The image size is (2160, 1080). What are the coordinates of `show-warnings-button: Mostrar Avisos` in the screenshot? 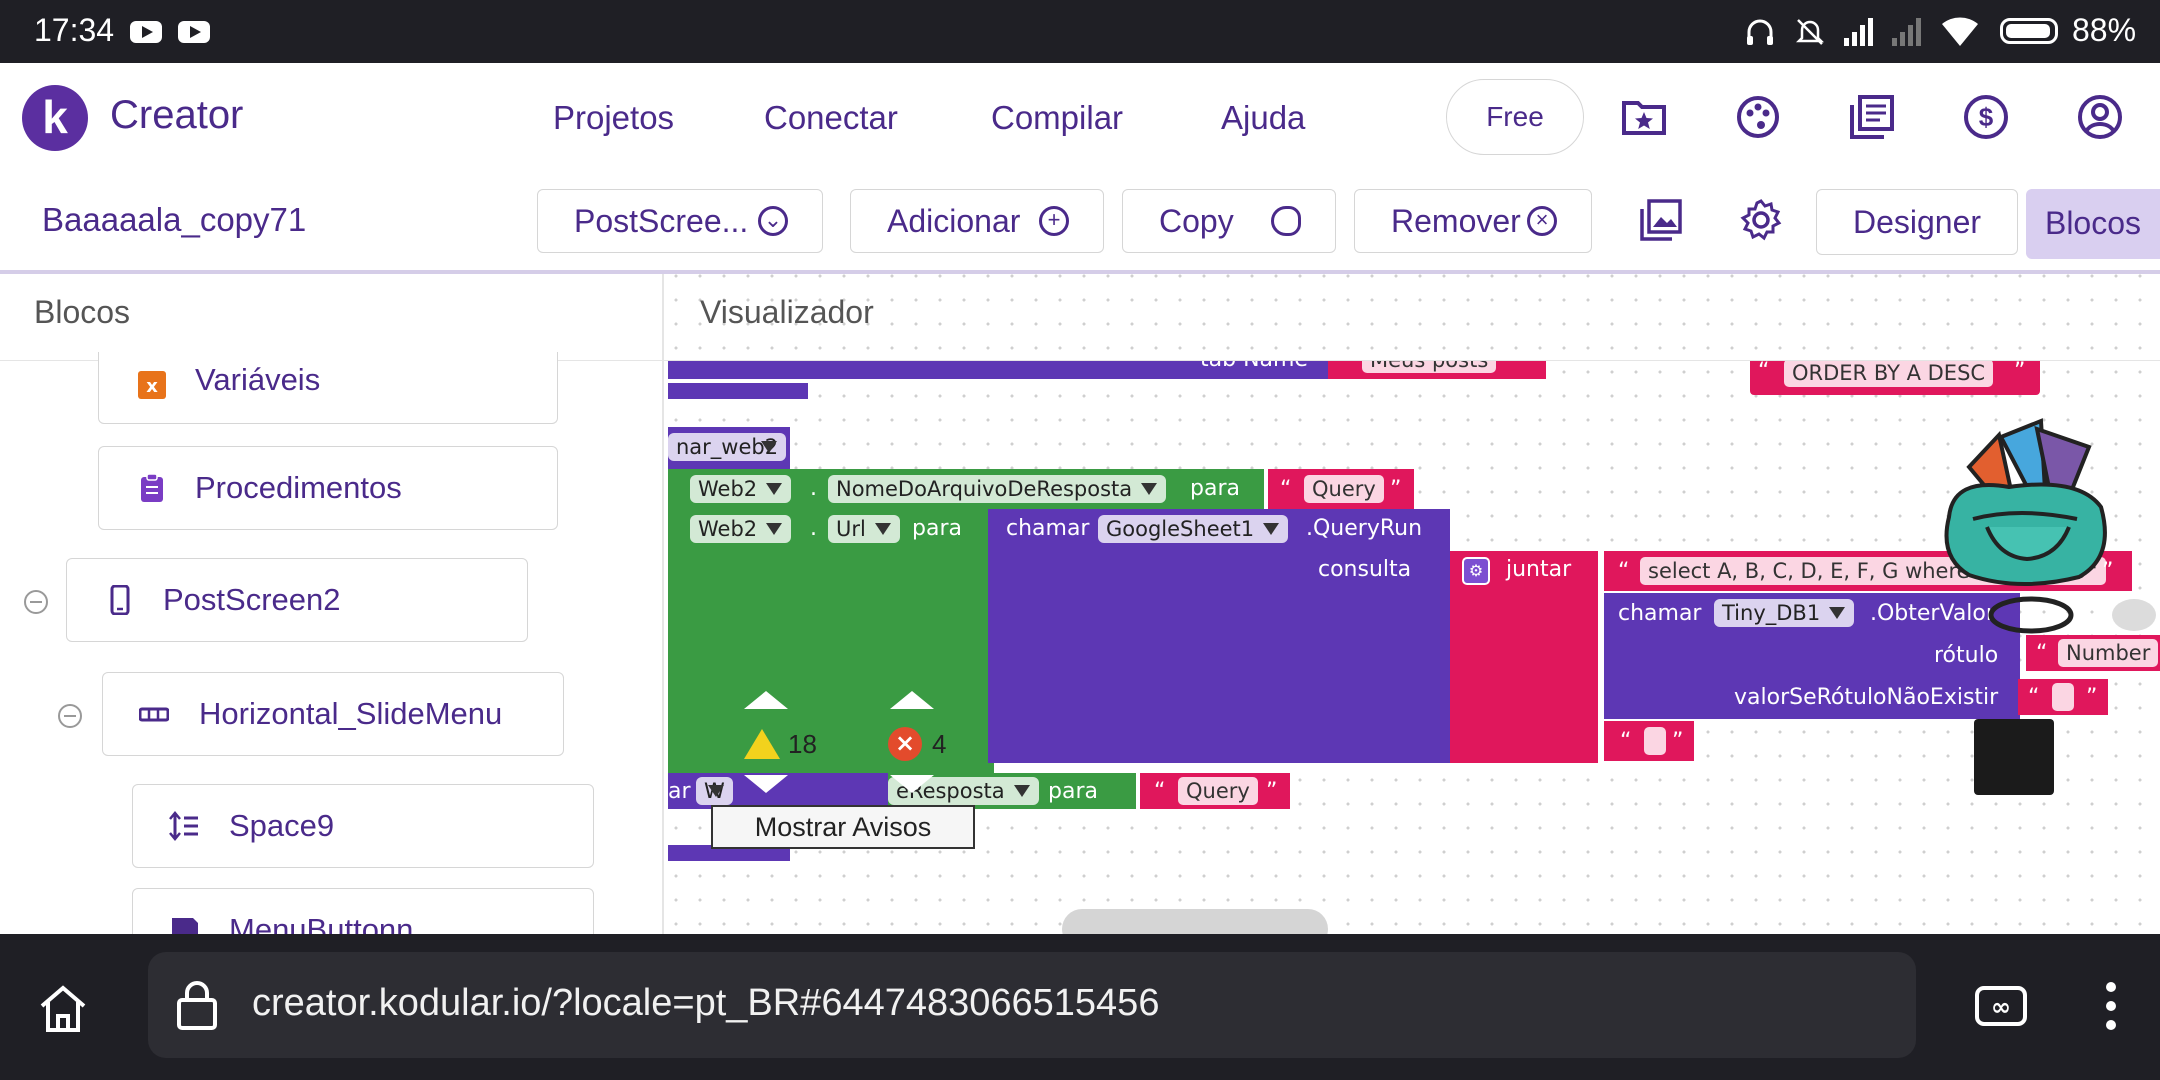 It's located at (843, 827).